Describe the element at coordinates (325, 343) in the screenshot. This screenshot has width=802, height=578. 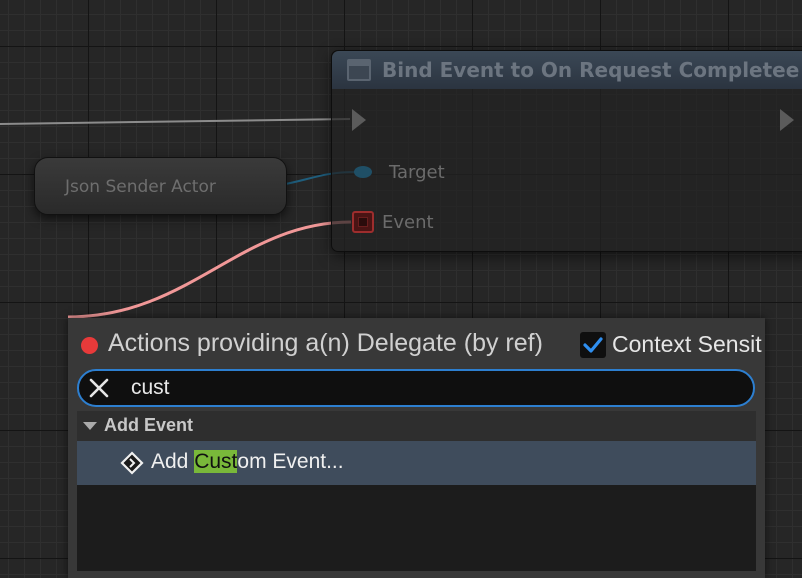
I see `menu-title: Actions providing a(n) Delegate (by ref)` at that location.